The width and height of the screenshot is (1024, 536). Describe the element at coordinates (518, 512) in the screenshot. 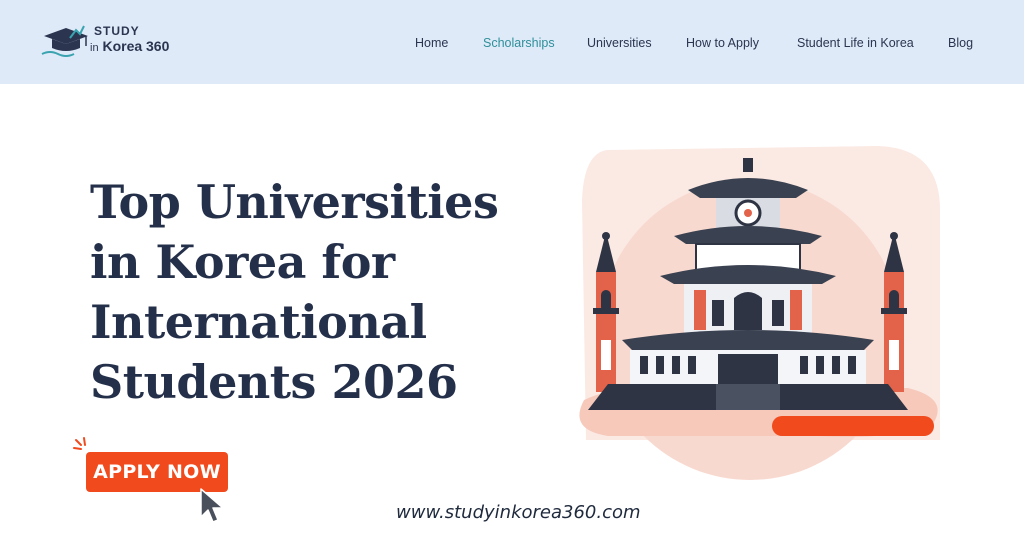

I see `website-url: www.studyinkorea360.com` at that location.